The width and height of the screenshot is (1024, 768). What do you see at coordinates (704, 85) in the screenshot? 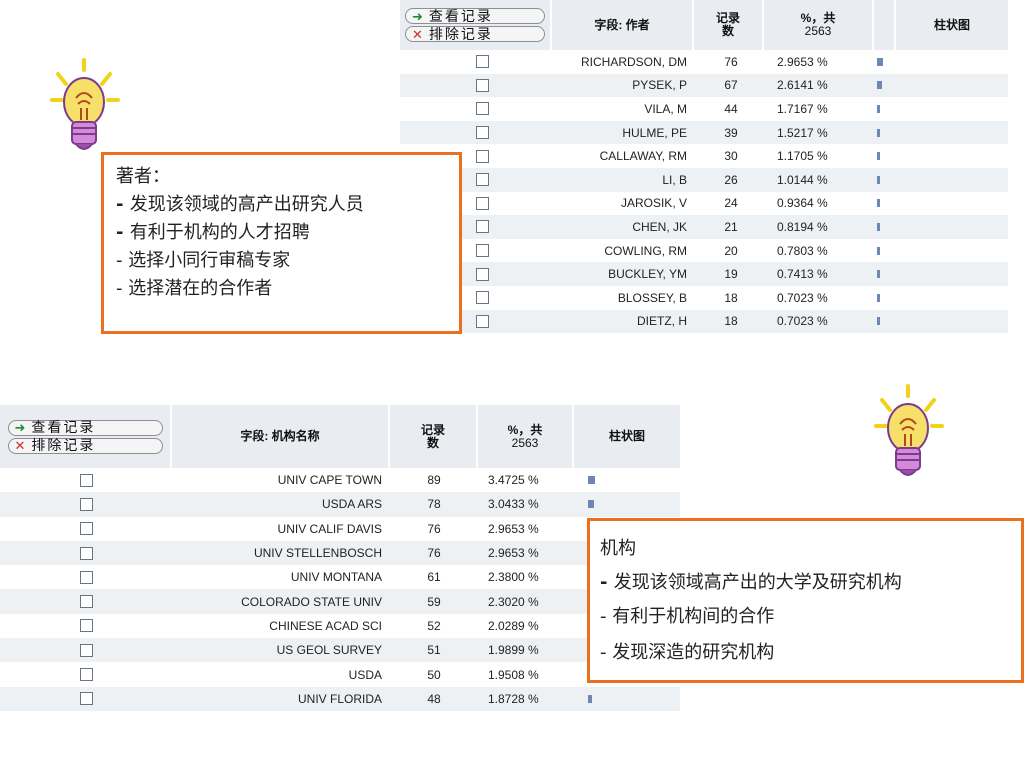
I see `table-row: PYSEK, P 67 2.6141 %` at bounding box center [704, 85].